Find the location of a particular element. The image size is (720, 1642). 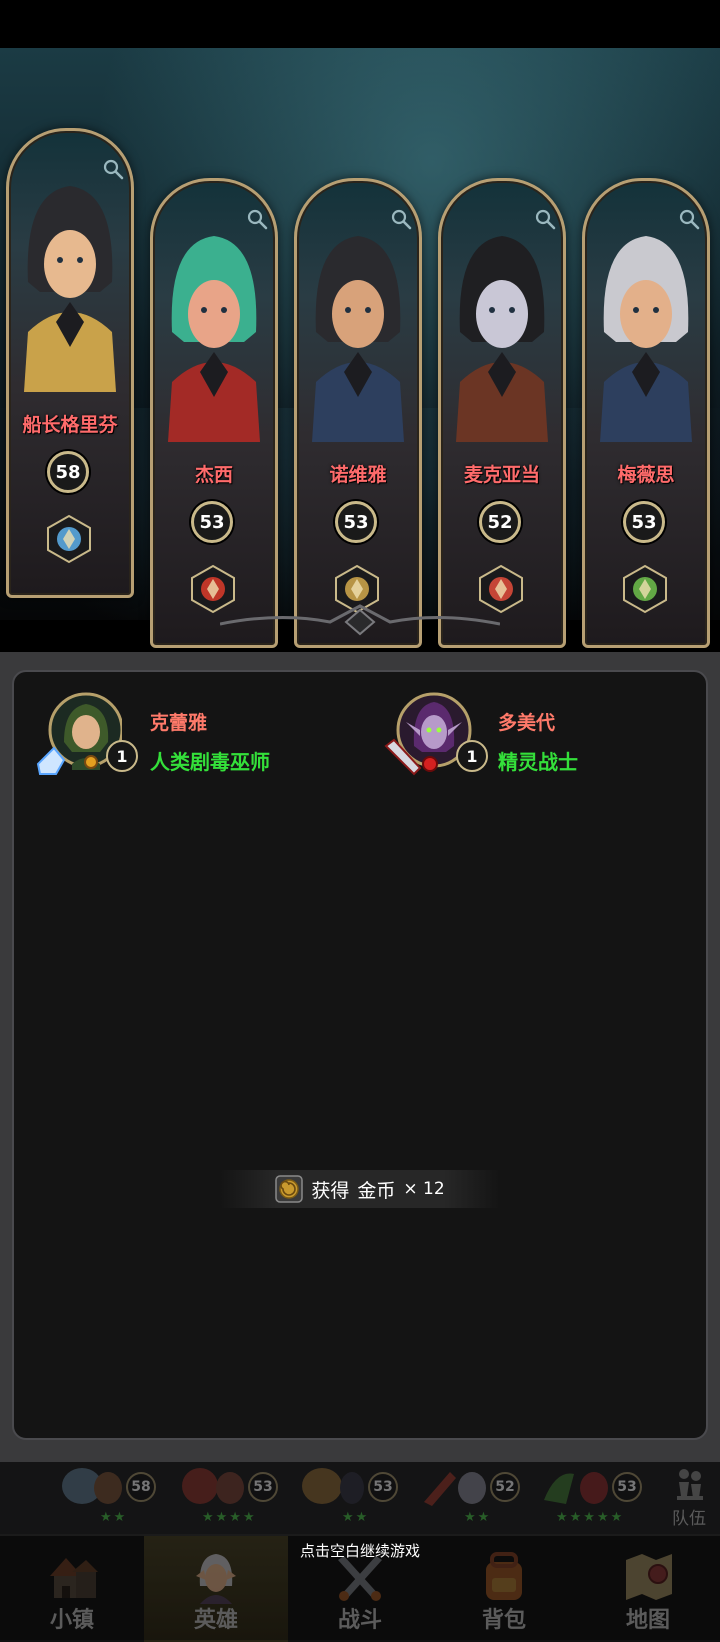

hero-card-mavis: 梅薇思 53 is located at coordinates (646, 413).